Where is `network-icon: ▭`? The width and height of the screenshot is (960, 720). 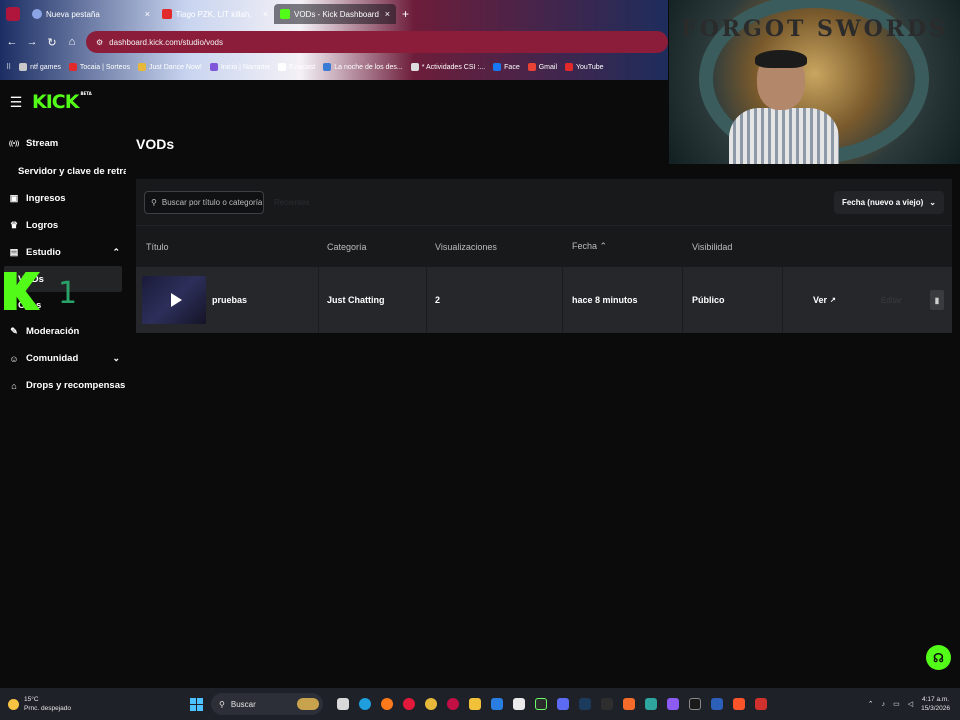
network-icon: ▭ is located at coordinates (896, 704).